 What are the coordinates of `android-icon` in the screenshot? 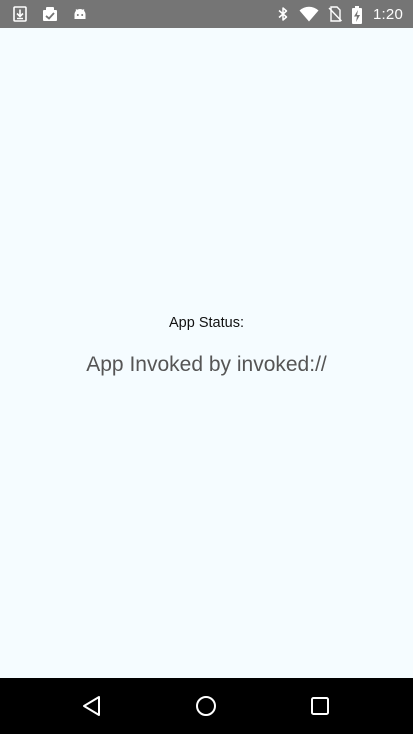 It's located at (80, 14).